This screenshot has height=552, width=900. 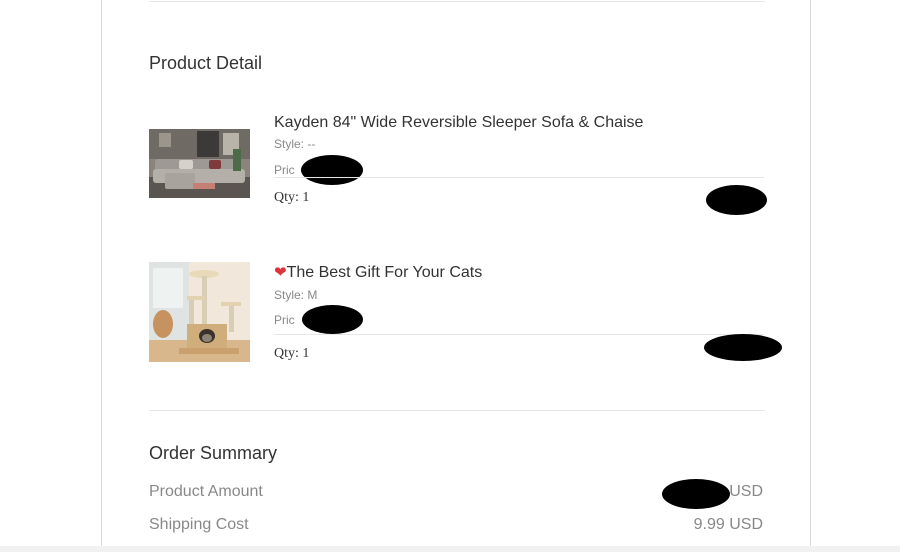 What do you see at coordinates (450, 549) in the screenshot?
I see `page-bottom-edge` at bounding box center [450, 549].